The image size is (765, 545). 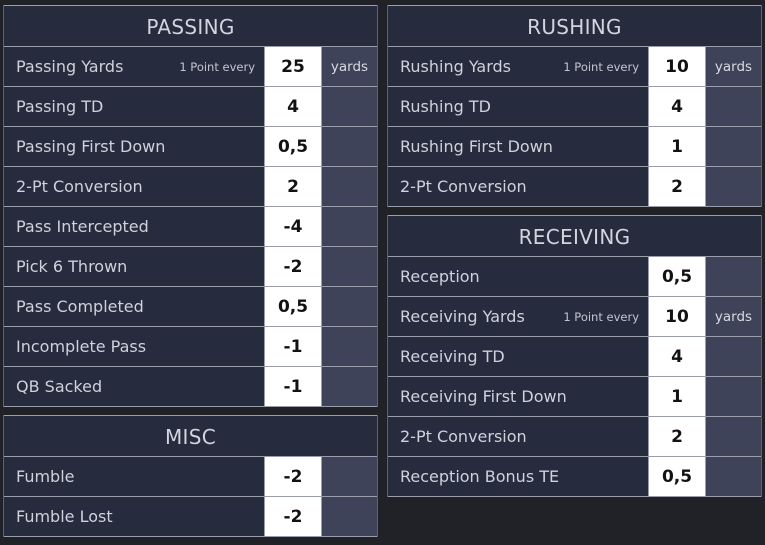 I want to click on stat-label: Receiving First Down, so click(x=483, y=396).